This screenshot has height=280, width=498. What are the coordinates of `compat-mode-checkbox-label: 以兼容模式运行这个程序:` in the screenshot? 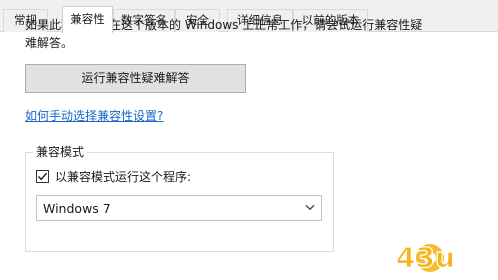 It's located at (123, 177).